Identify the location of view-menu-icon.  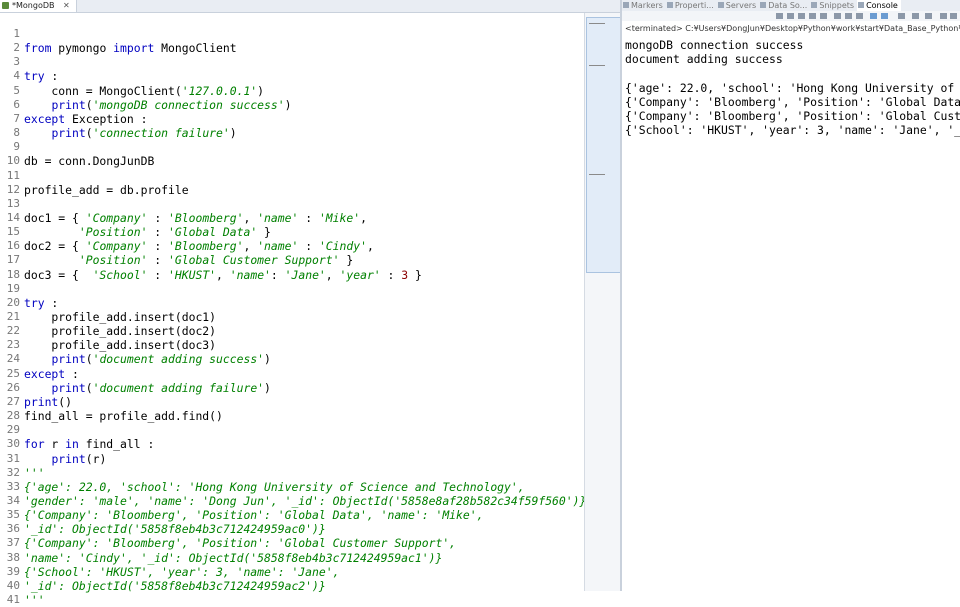
(928, 16).